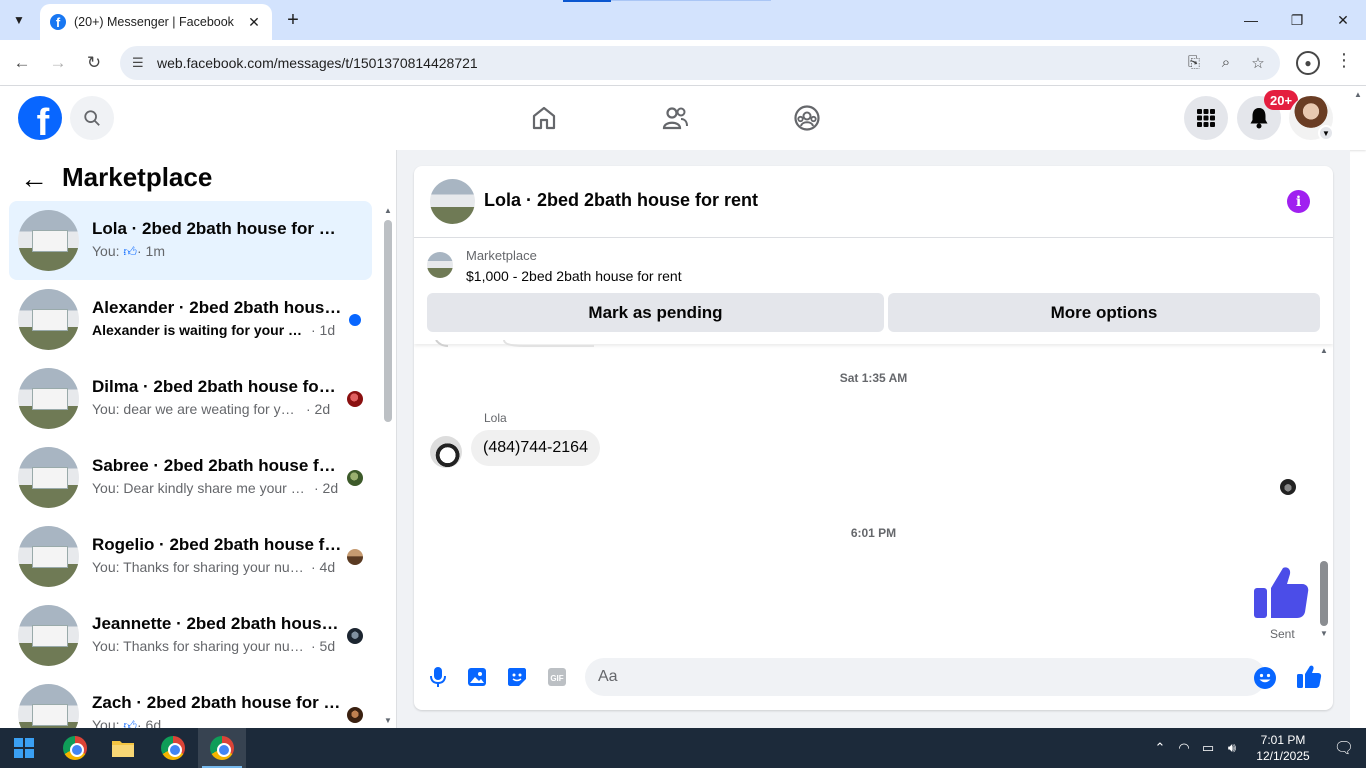 This screenshot has width=1366, height=768. I want to click on chat-title: Lola · 2bed 2bath house for rent, so click(621, 200).